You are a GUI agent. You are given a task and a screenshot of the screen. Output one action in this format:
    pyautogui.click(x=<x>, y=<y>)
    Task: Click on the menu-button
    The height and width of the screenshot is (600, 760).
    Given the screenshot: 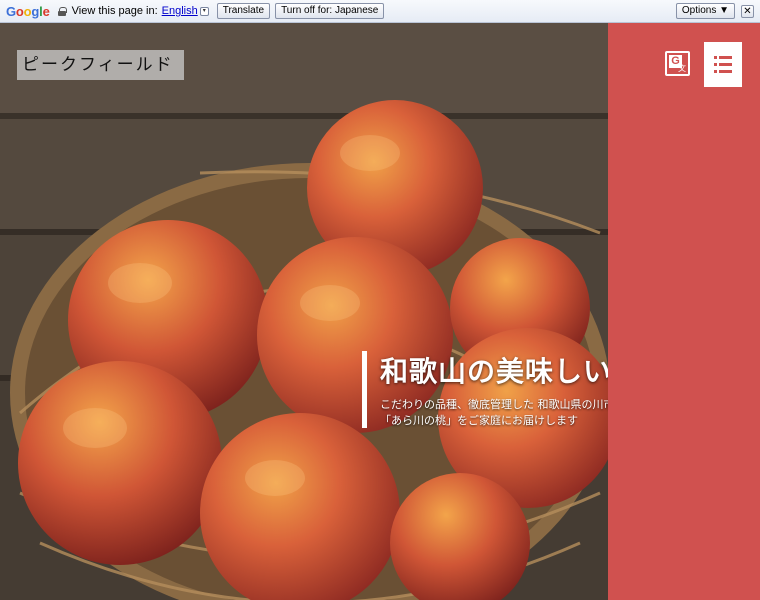 What is the action you would take?
    pyautogui.click(x=723, y=64)
    